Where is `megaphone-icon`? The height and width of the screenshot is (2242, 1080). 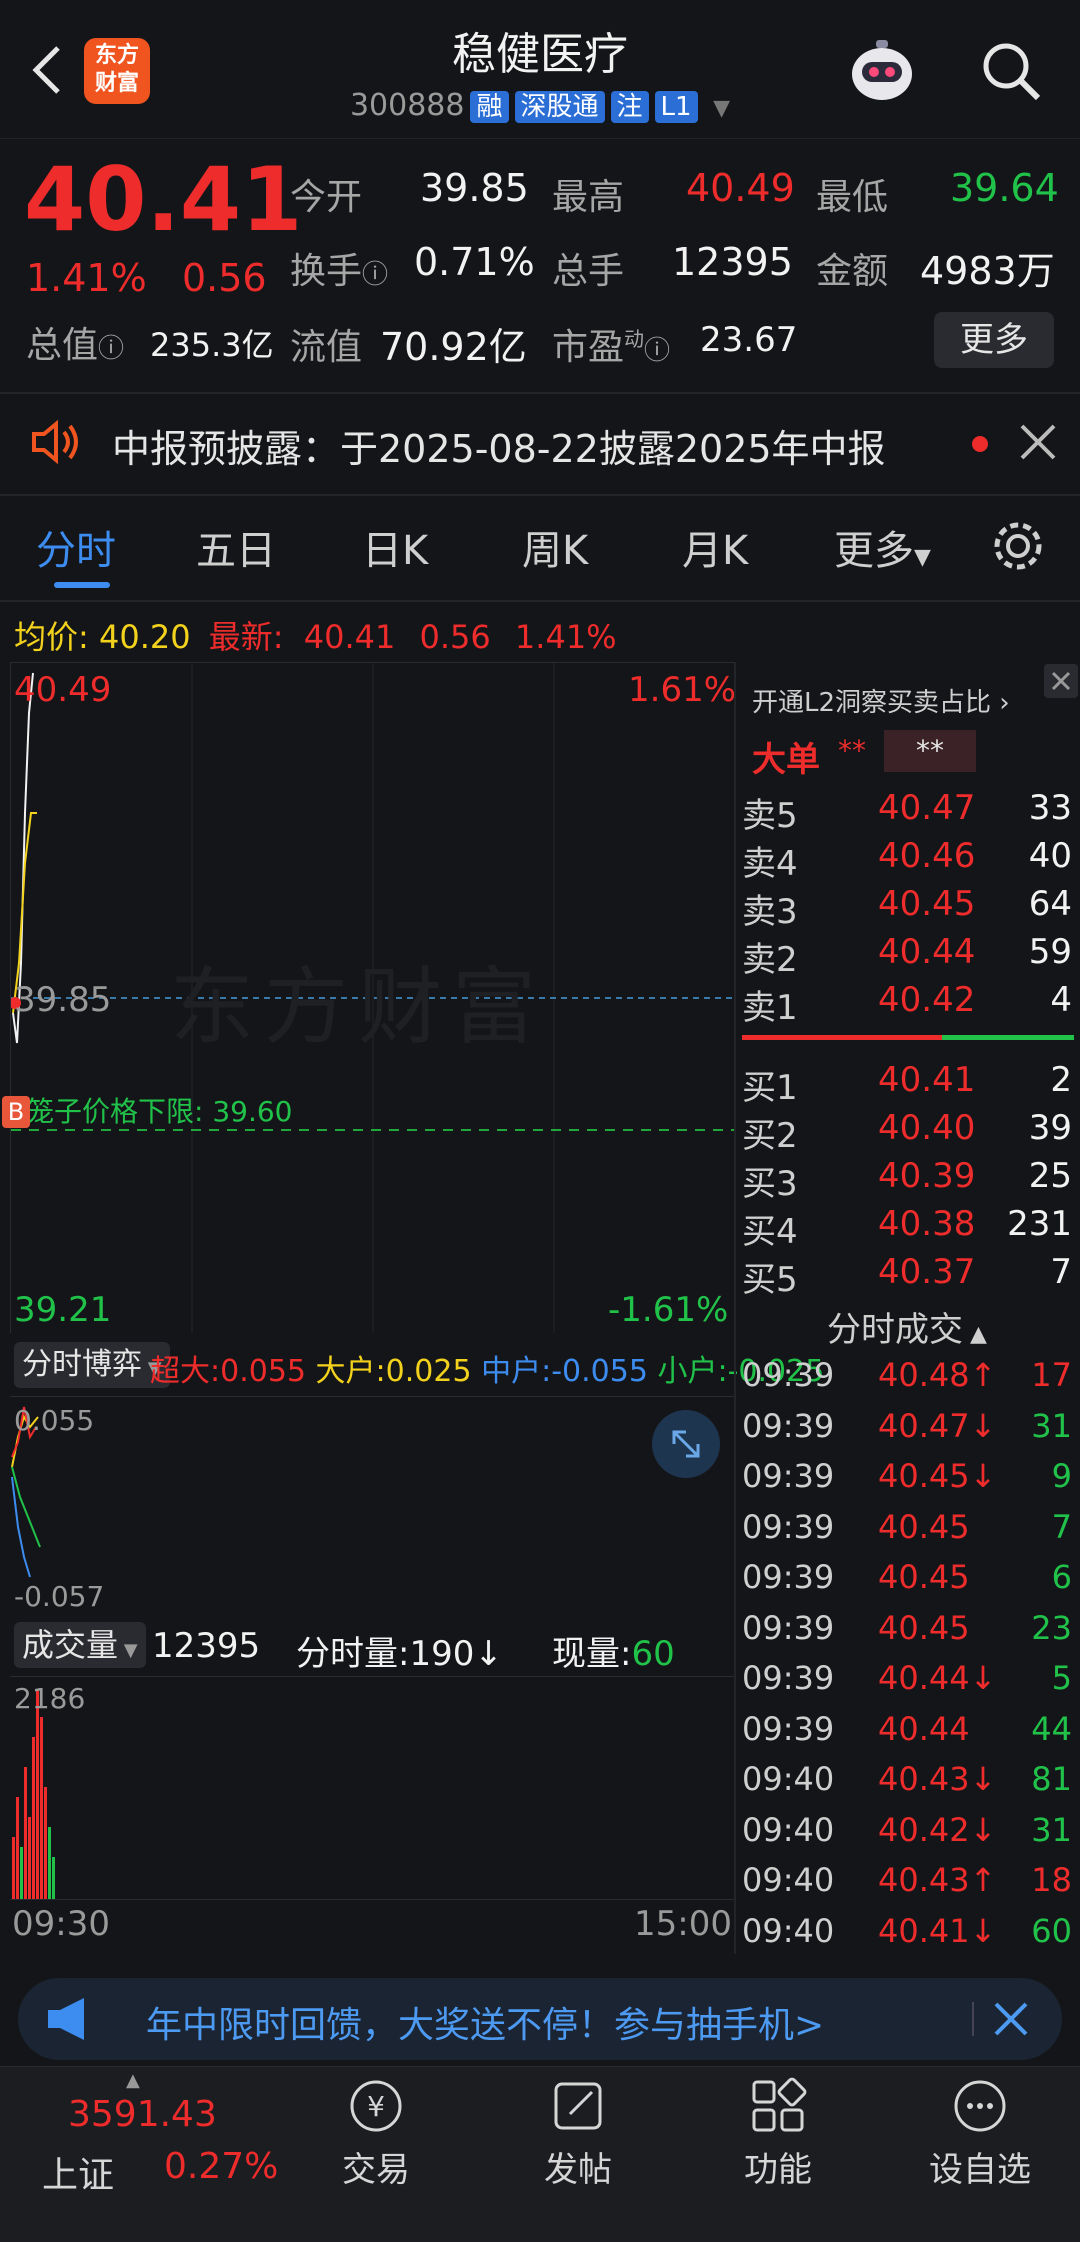 megaphone-icon is located at coordinates (69, 2019).